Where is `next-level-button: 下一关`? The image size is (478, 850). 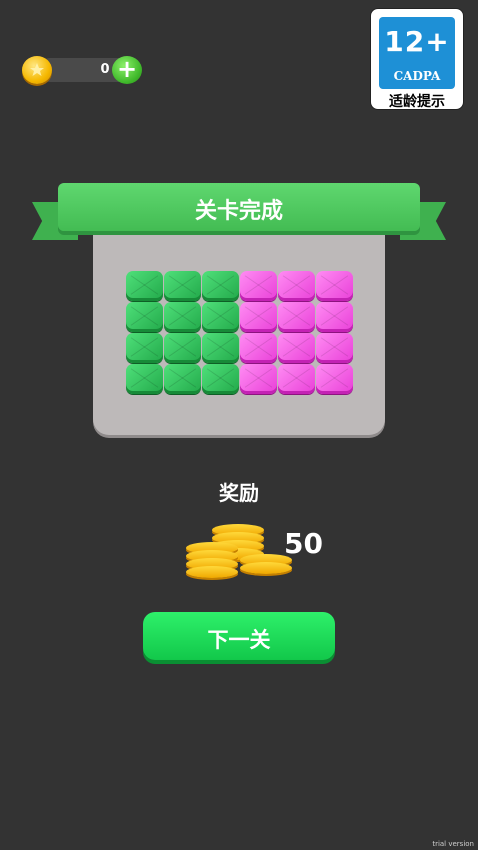
next-level-button: 下一关 is located at coordinates (239, 636).